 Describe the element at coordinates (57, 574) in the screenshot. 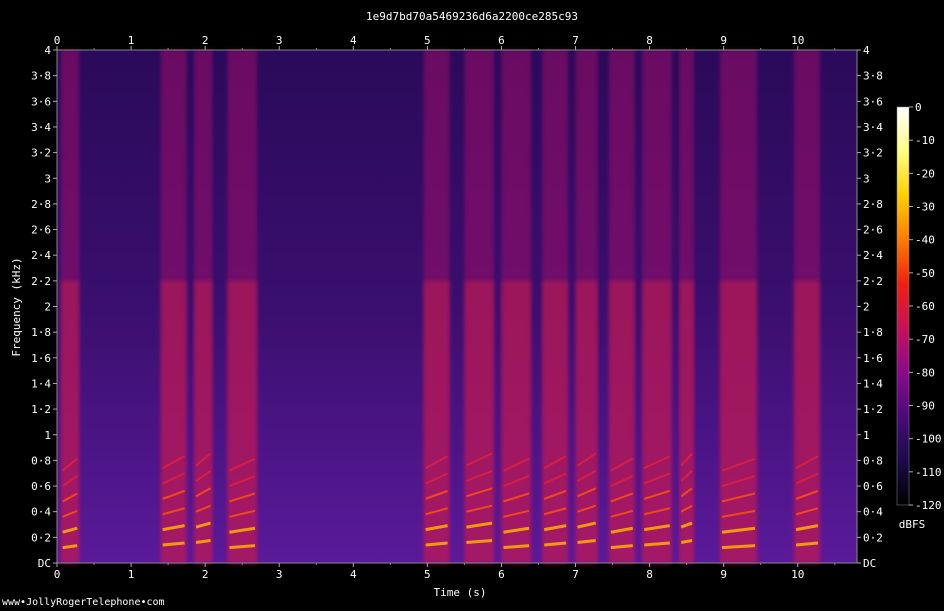

I see `x-tick-label-bottom: 0` at that location.